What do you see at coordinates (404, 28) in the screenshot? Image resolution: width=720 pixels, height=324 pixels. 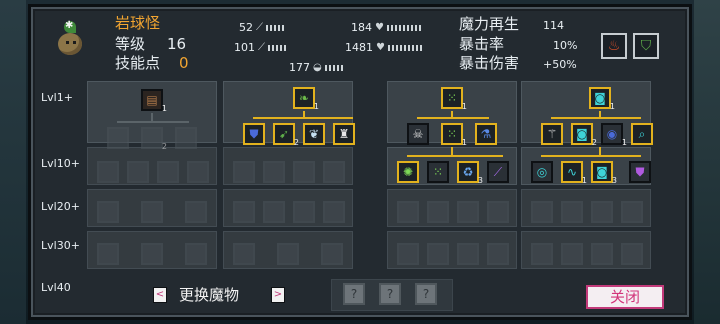 I see `hp-bar` at bounding box center [404, 28].